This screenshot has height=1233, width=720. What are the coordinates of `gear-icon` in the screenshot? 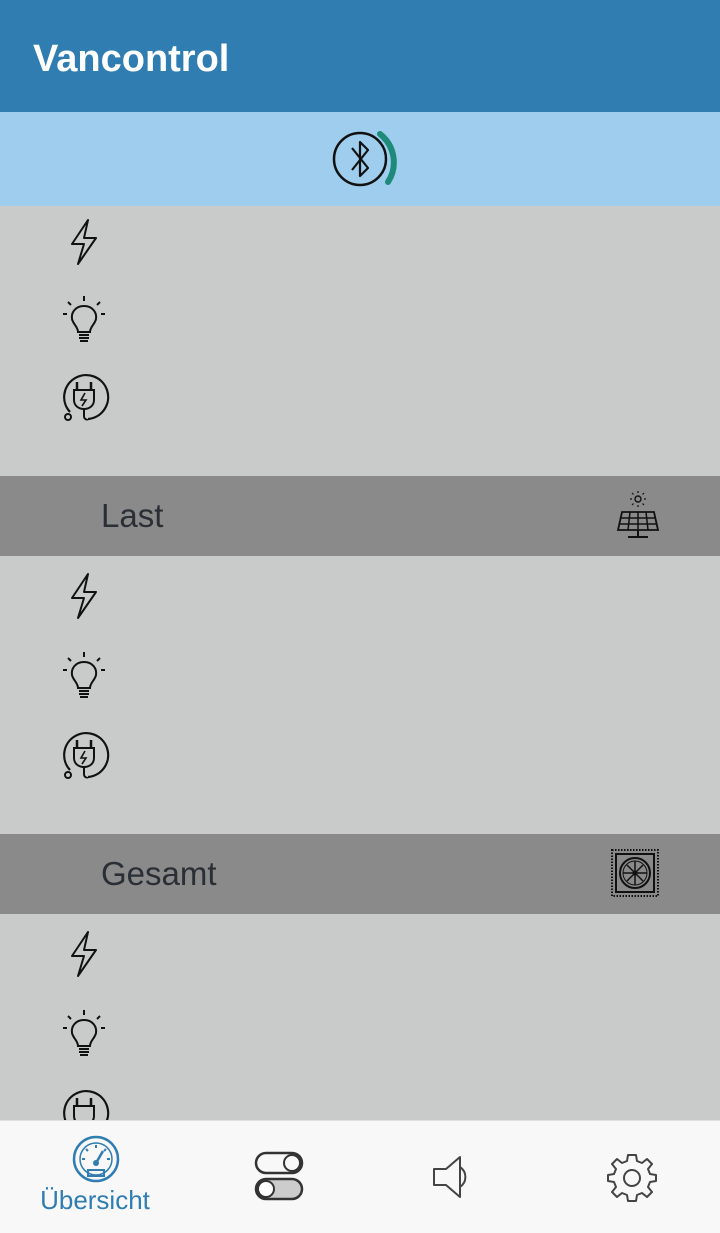 It's located at (632, 1178).